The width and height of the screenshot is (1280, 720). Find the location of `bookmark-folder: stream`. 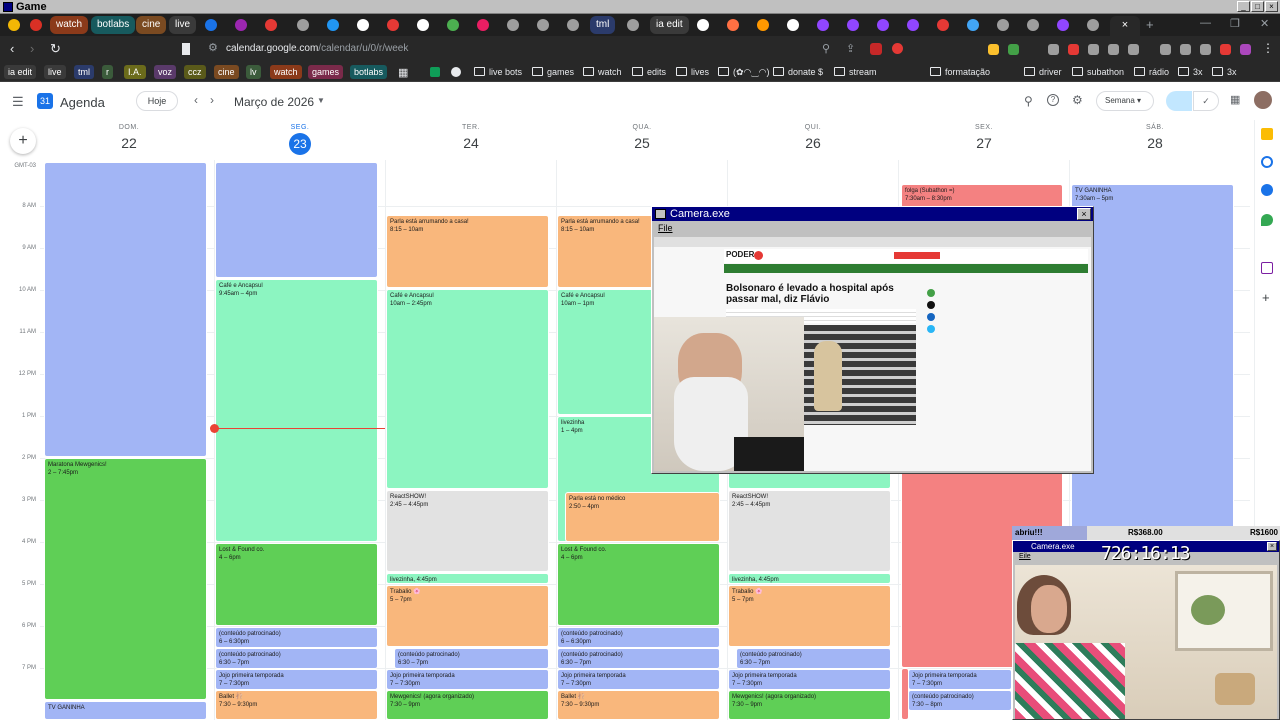

bookmark-folder: stream is located at coordinates (855, 72).